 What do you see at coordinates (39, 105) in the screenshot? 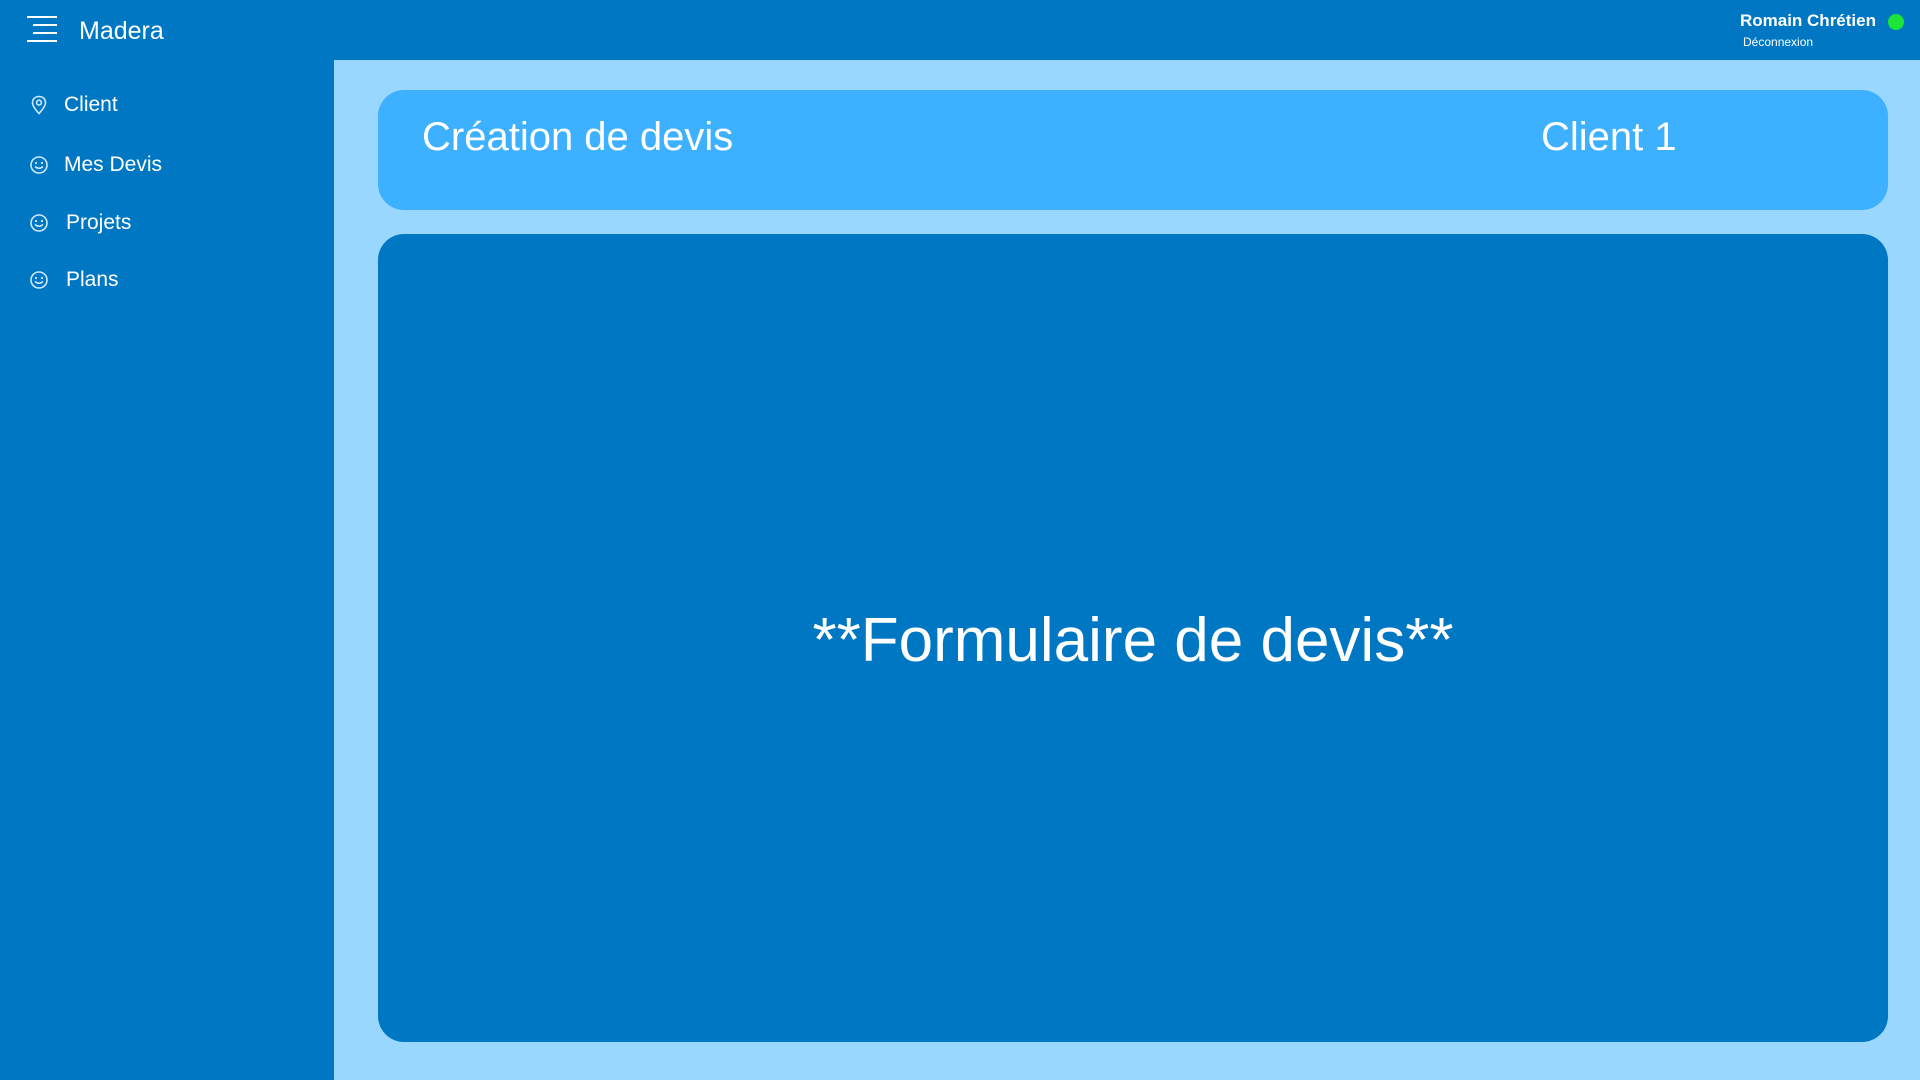
I see `location-pin-icon` at bounding box center [39, 105].